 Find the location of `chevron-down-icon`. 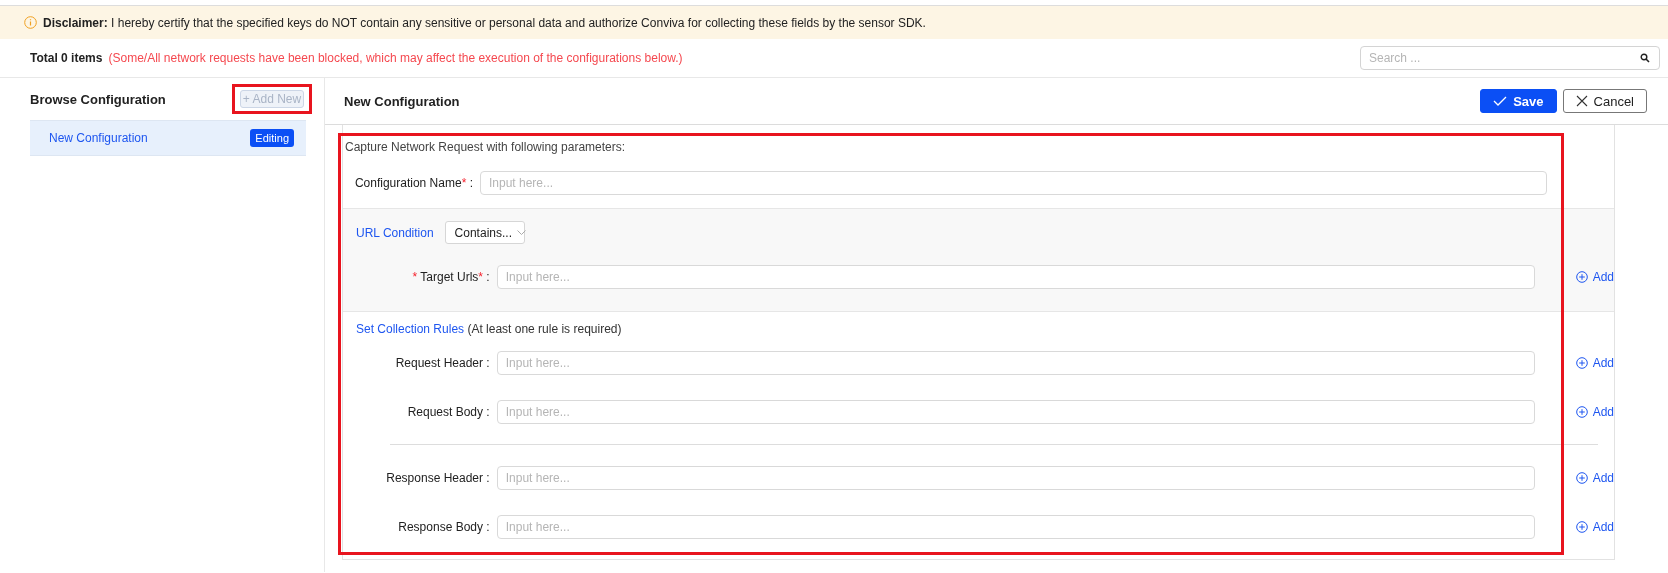

chevron-down-icon is located at coordinates (521, 232).